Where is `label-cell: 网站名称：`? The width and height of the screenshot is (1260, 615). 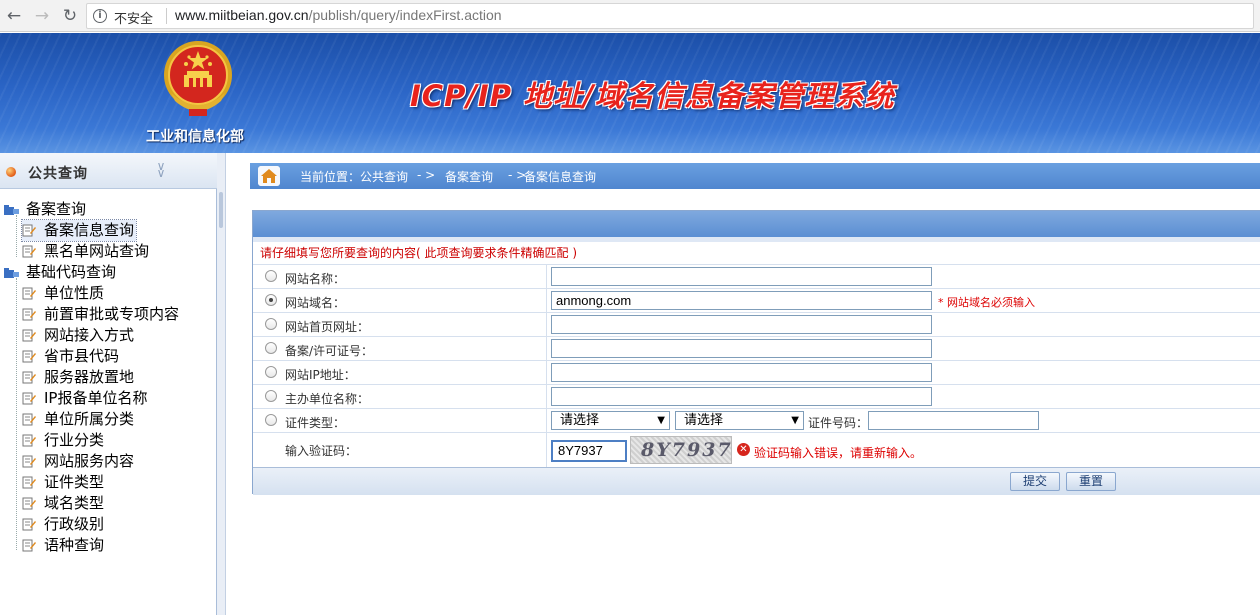 label-cell: 网站名称： is located at coordinates (400, 276).